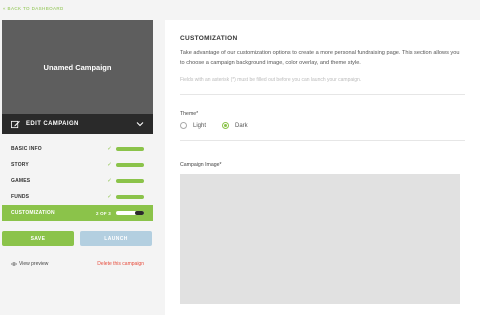  I want to click on view-preview-link: View preview, so click(29, 264).